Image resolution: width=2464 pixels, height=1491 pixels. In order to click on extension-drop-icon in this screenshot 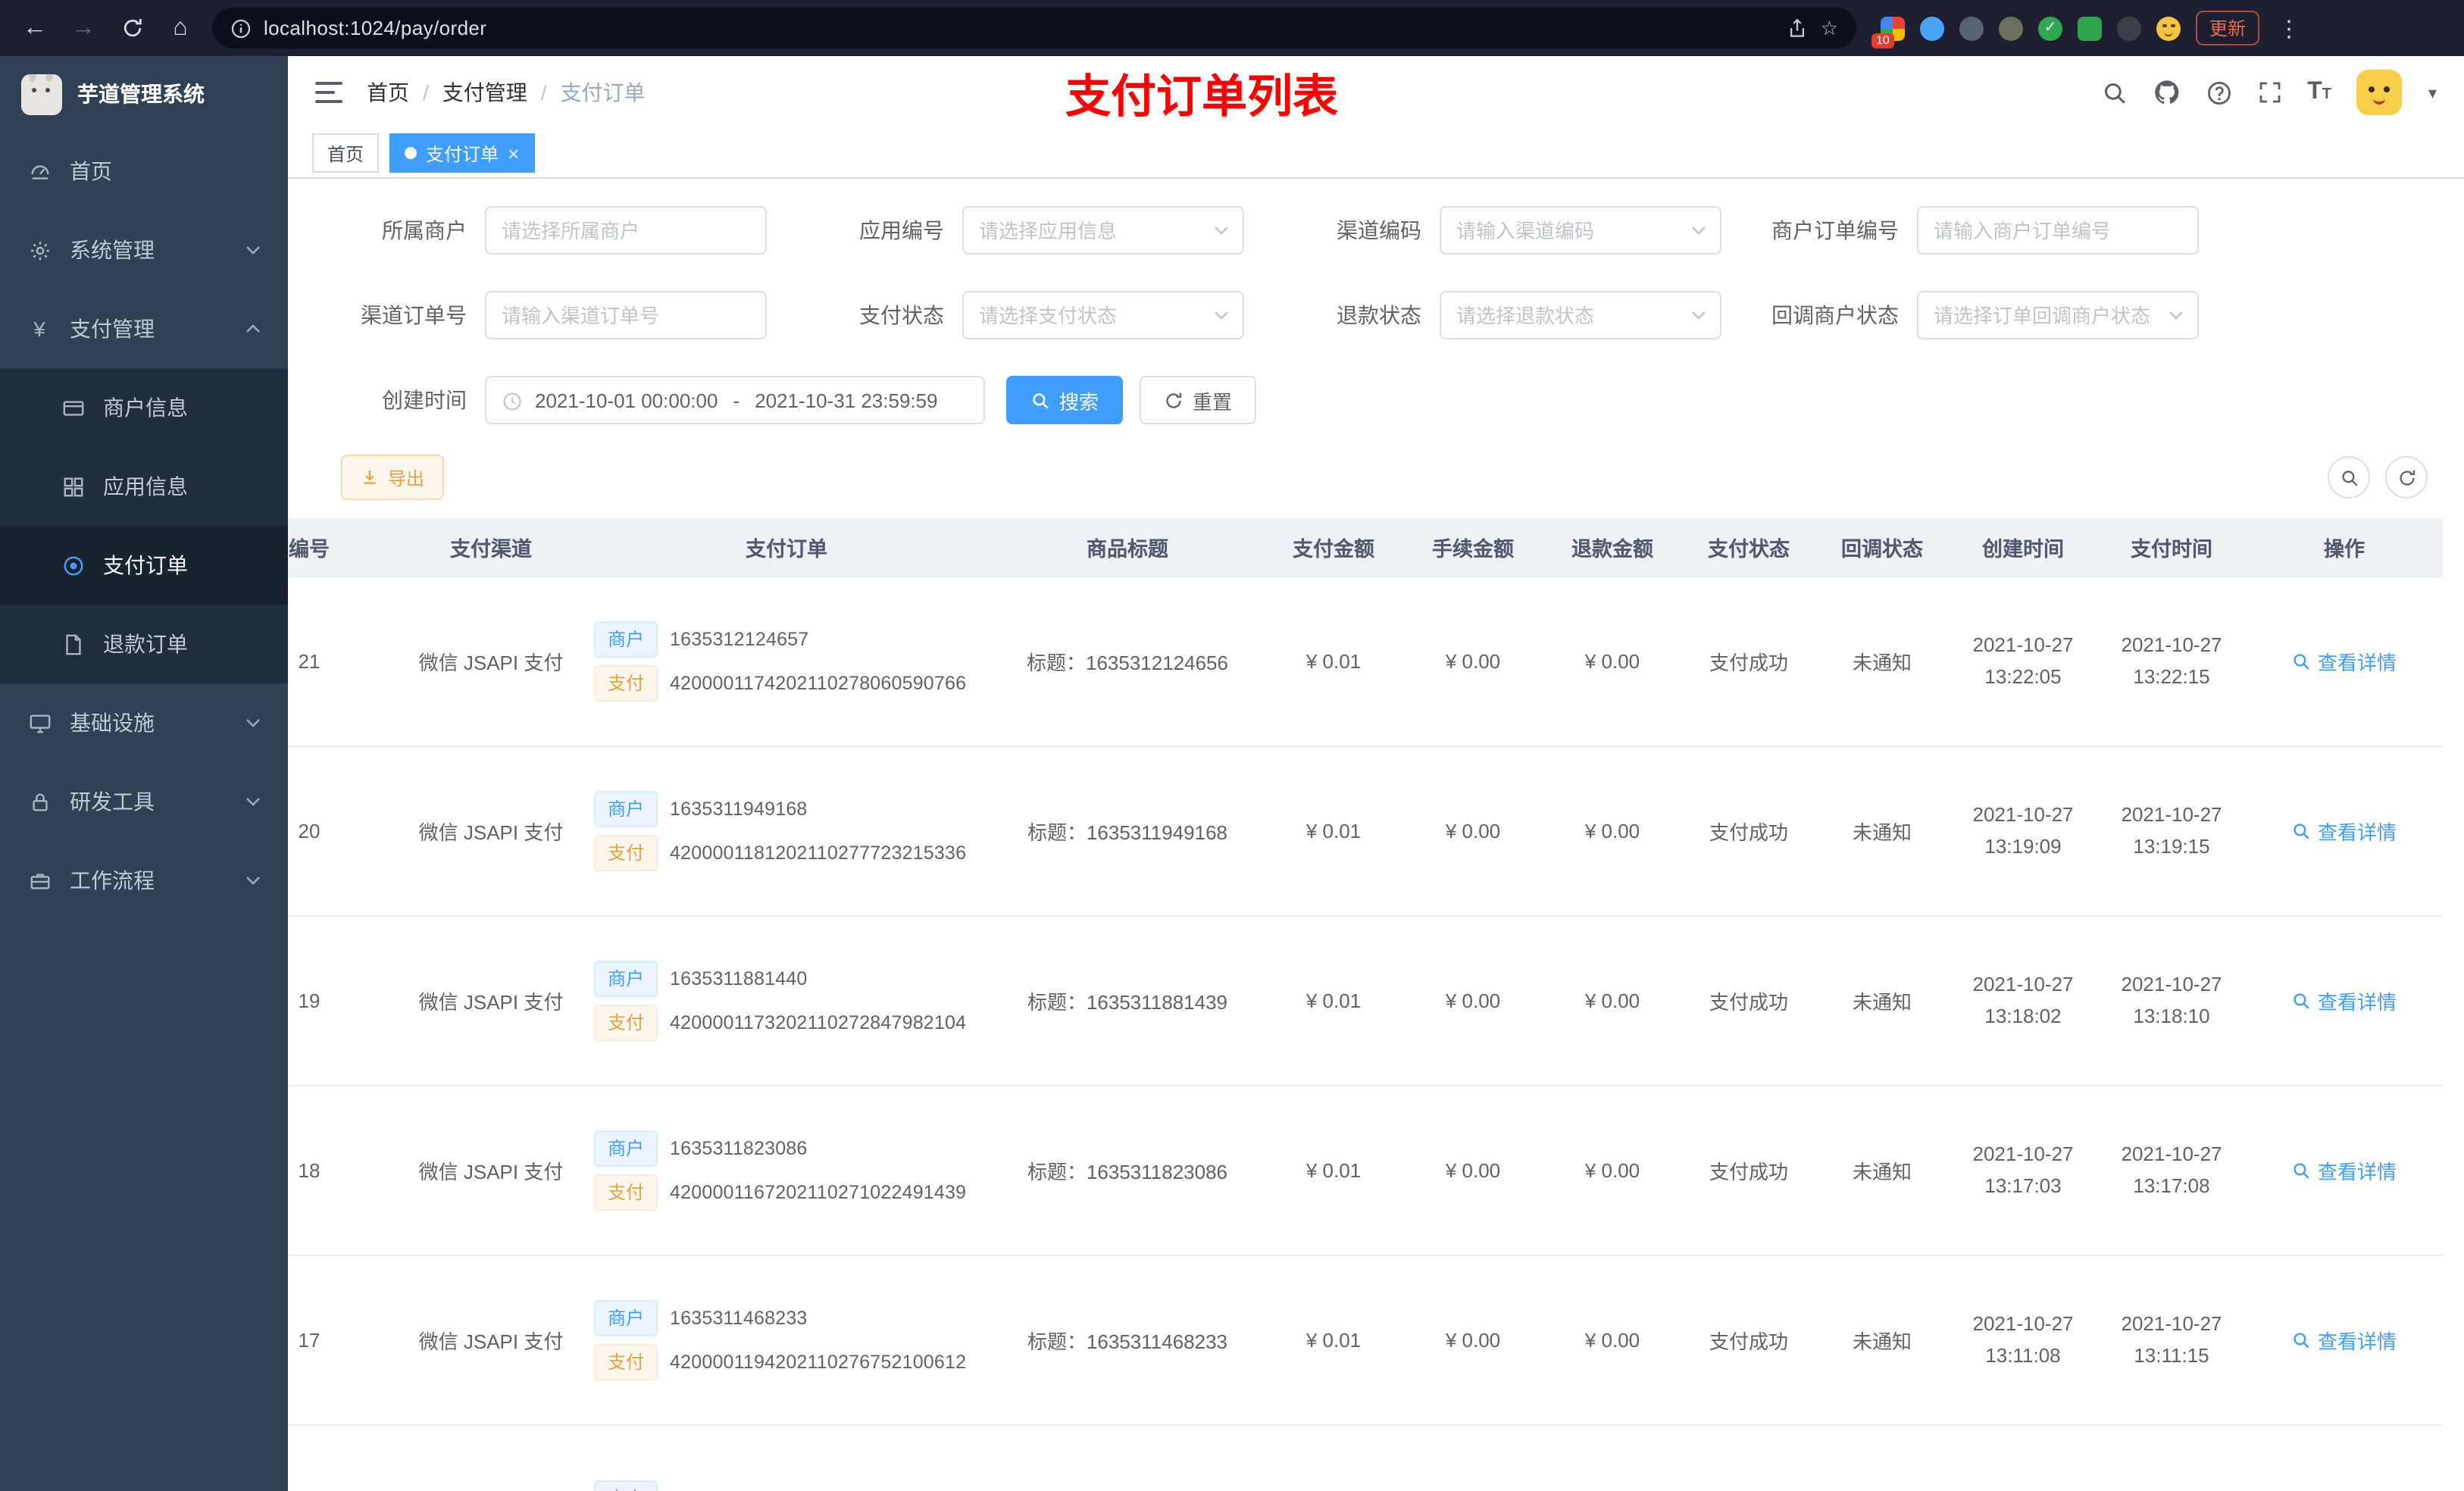, I will do `click(1932, 28)`.